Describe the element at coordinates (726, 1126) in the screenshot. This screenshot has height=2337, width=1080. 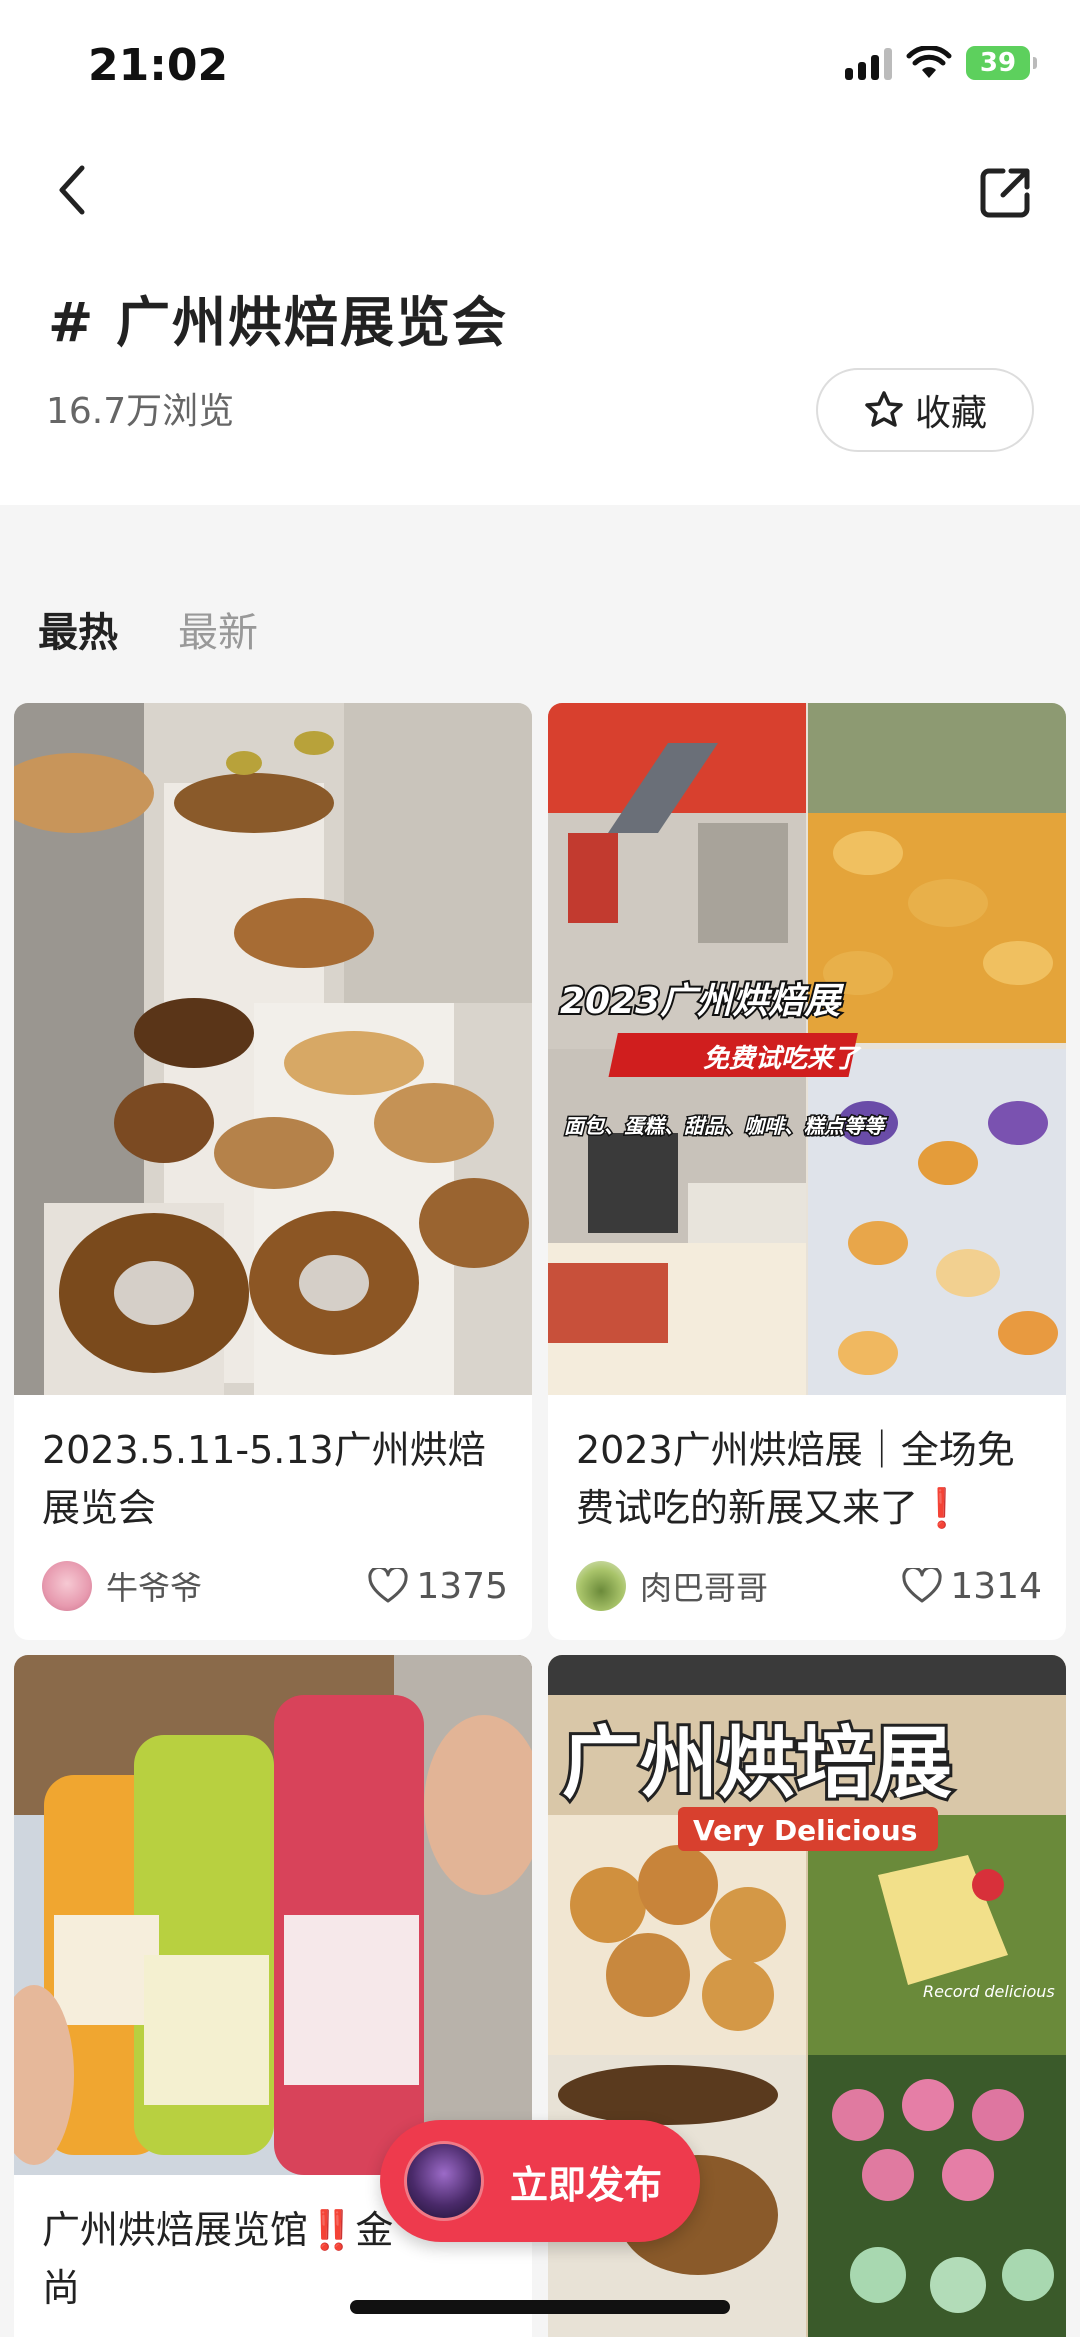
I see `post2-overlay-items: 面包、蛋糕、甜品、咖啡、糕点等等` at that location.